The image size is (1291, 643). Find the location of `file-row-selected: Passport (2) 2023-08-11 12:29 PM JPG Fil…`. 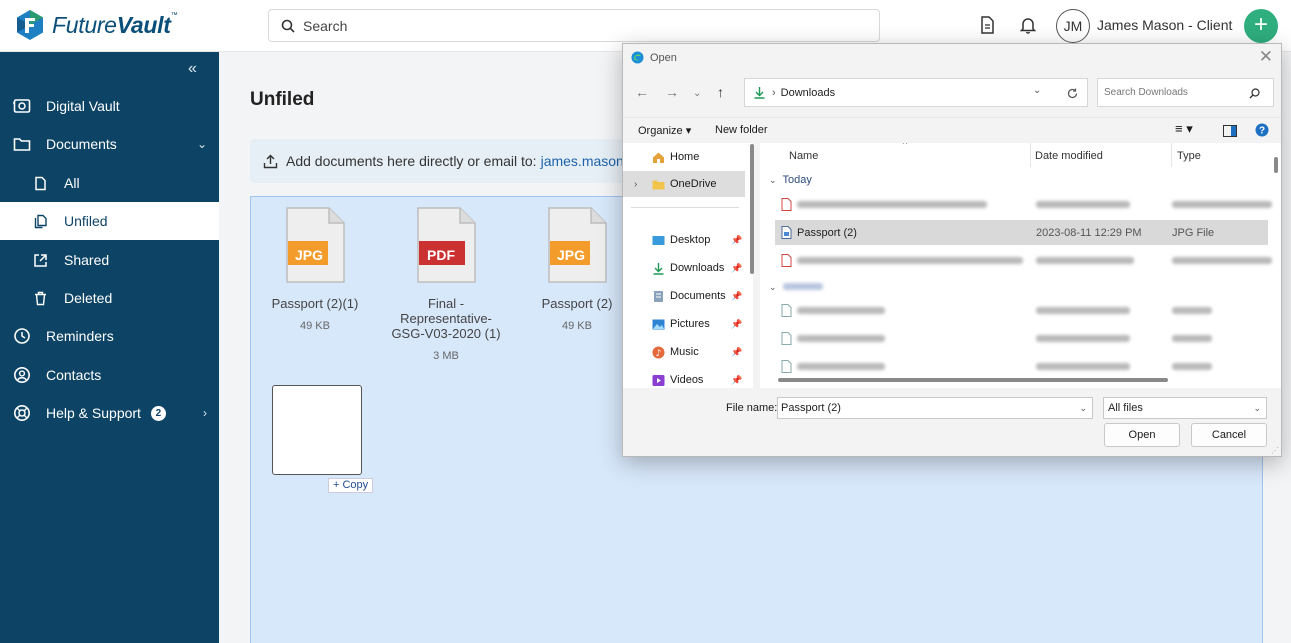

file-row-selected: Passport (2) 2023-08-11 12:29 PM JPG Fil… is located at coordinates (1021, 232).